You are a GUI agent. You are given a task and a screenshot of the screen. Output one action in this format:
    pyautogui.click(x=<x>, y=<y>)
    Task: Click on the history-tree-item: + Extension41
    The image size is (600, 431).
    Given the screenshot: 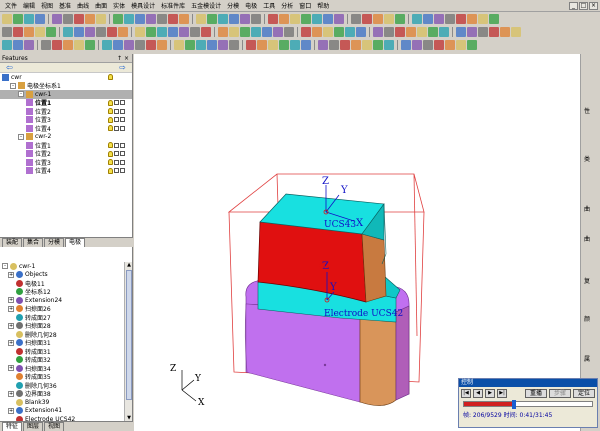 What is the action you would take?
    pyautogui.click(x=62, y=411)
    